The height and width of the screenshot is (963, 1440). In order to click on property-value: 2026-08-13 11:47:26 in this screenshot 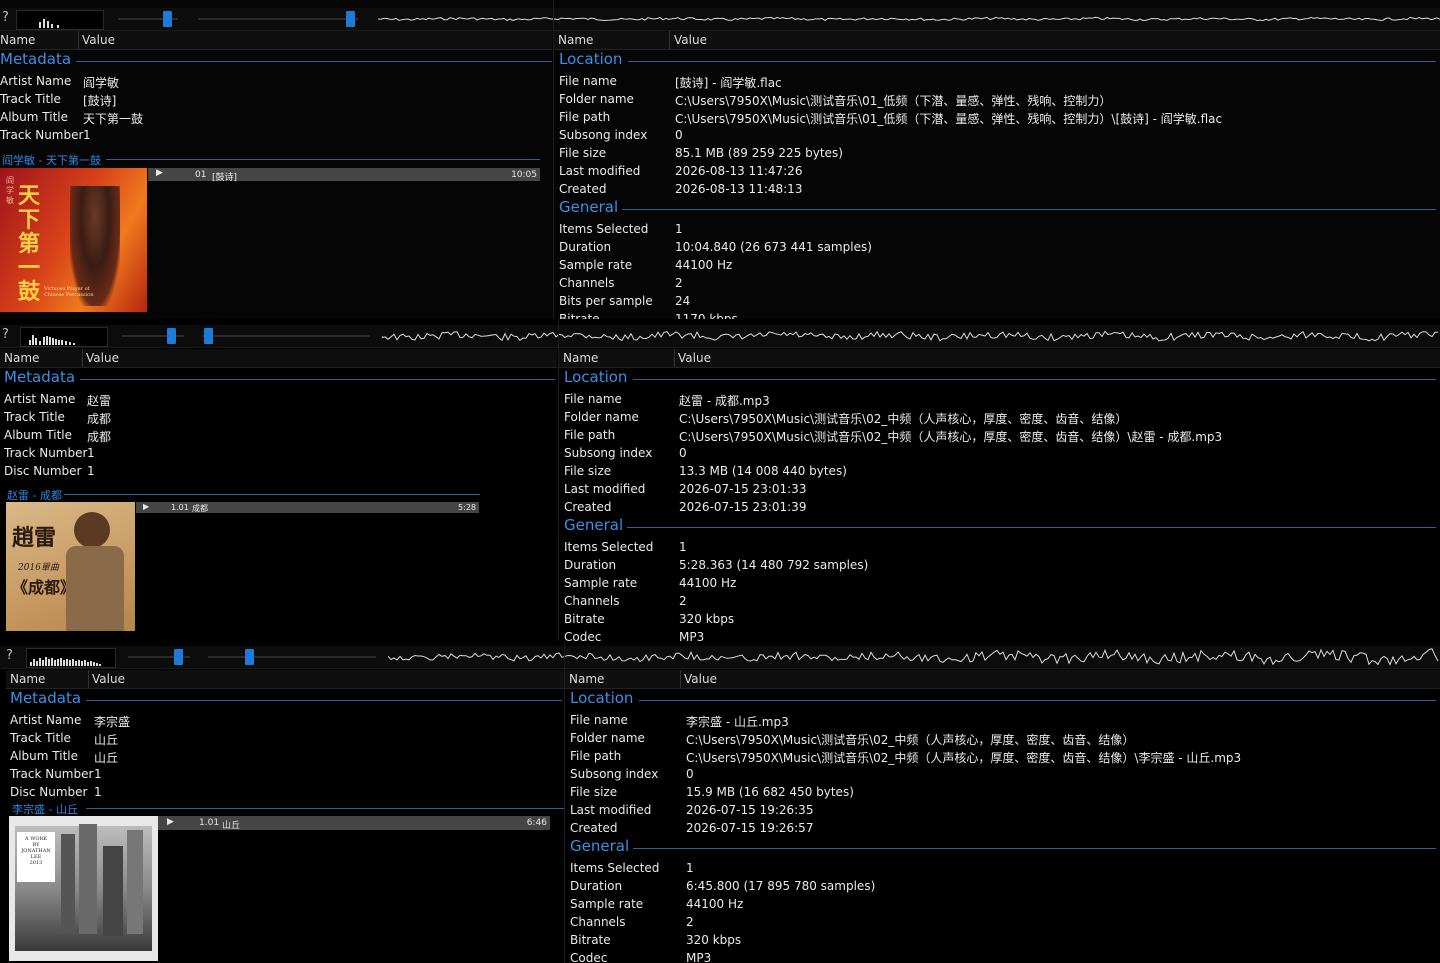, I will do `click(739, 171)`.